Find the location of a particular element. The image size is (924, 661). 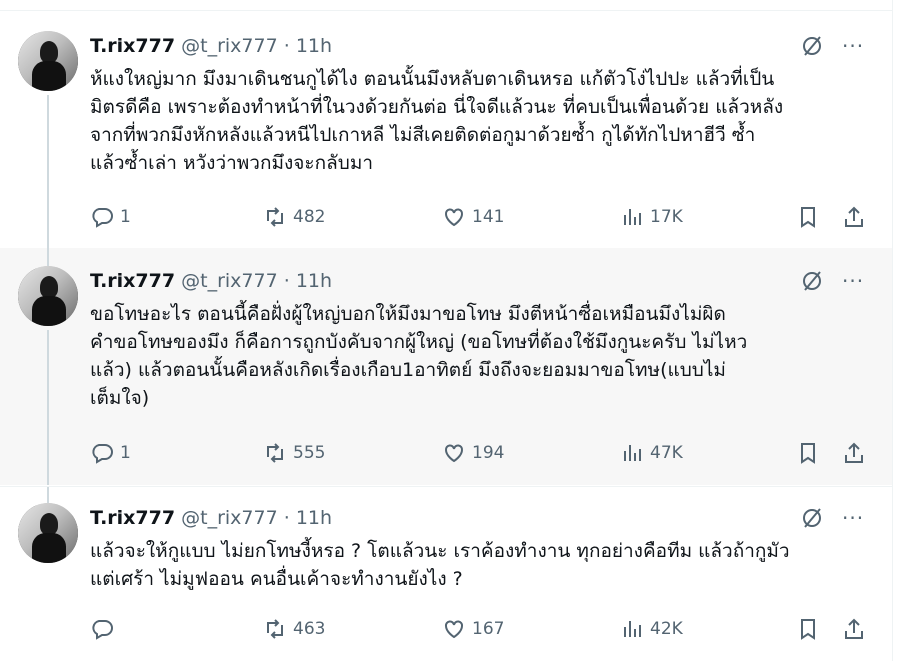

reply-button is located at coordinates (105, 629).